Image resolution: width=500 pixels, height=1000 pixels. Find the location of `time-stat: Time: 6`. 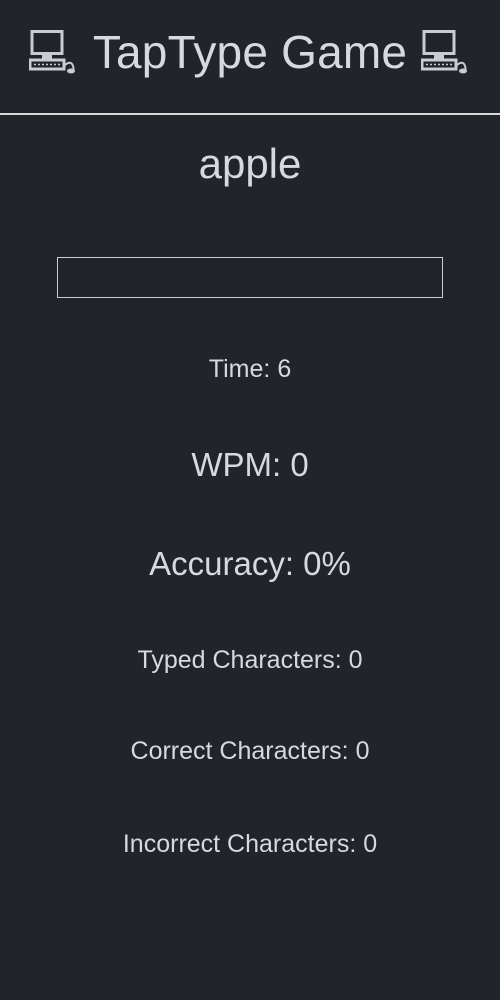

time-stat: Time: 6 is located at coordinates (250, 369).